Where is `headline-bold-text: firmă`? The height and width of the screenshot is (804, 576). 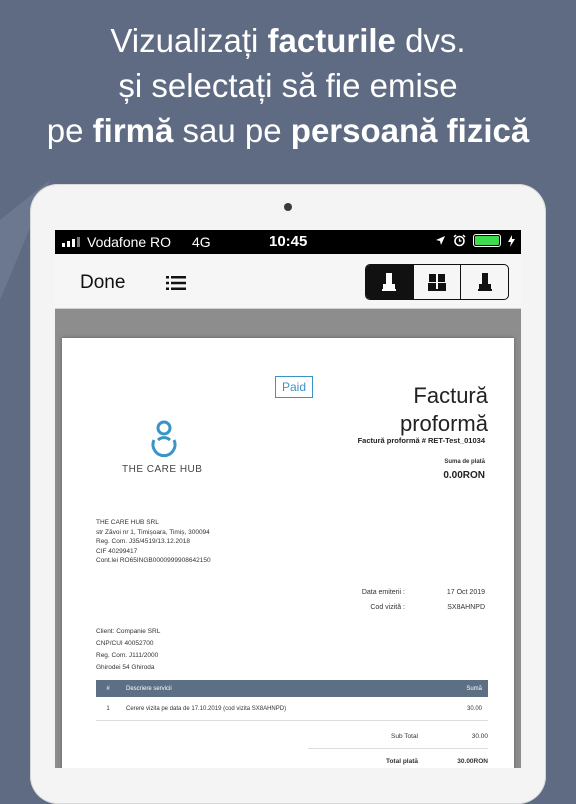
headline-bold-text: firmă is located at coordinates (133, 130).